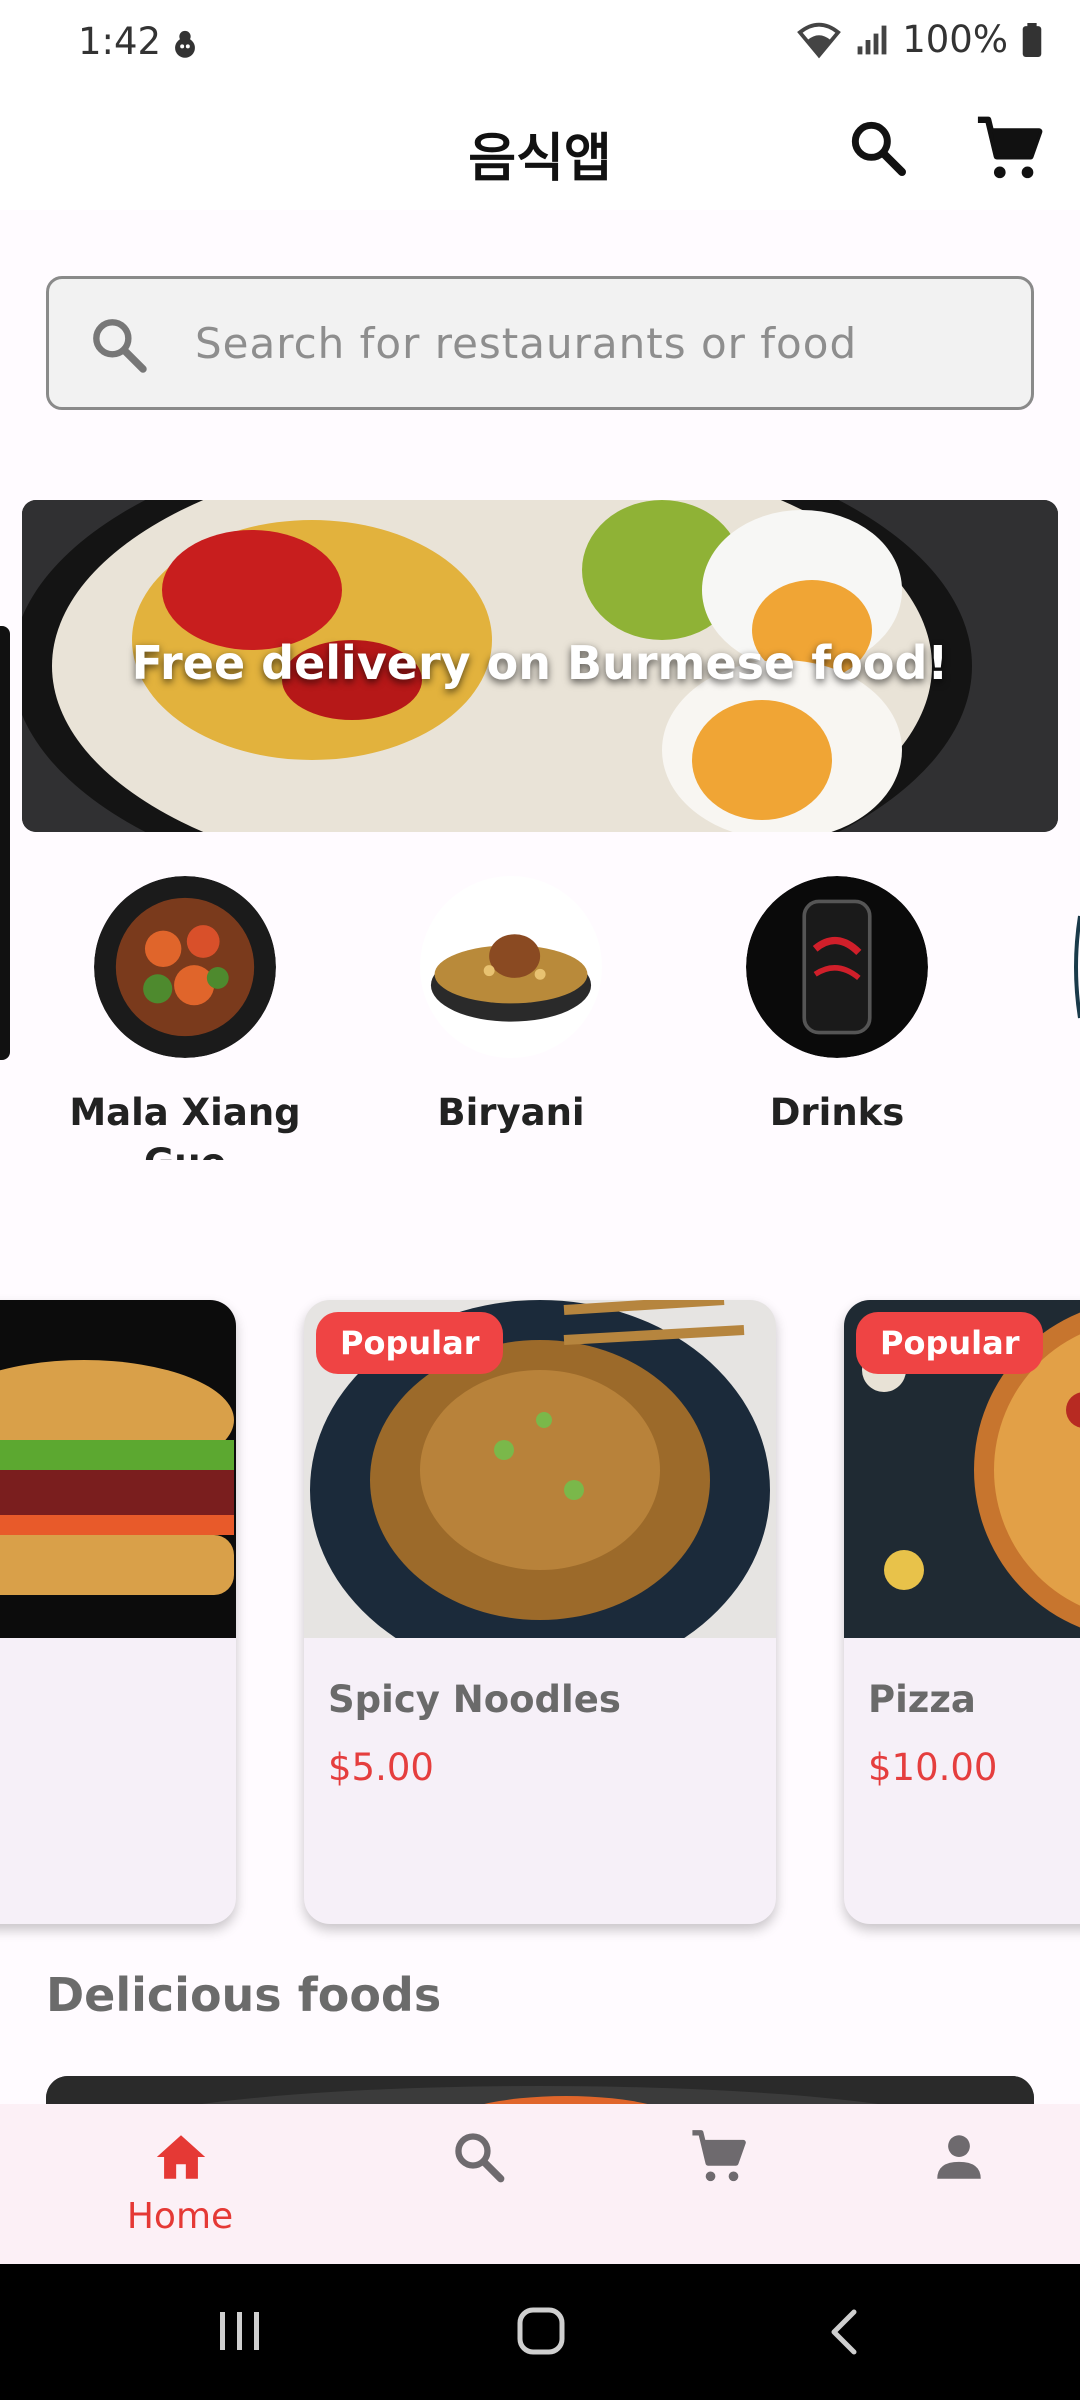 This screenshot has width=1080, height=2400. I want to click on food-price: $5.00, so click(381, 1767).